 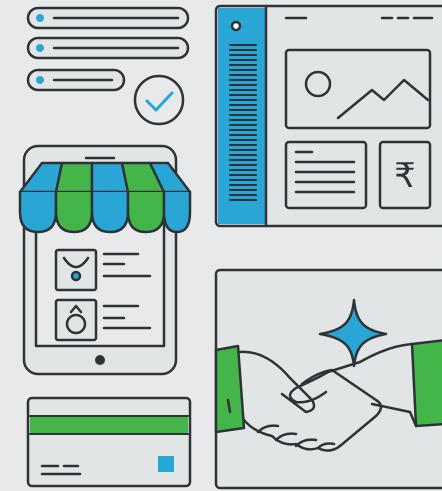 I want to click on checklist-group, so click(x=108, y=66).